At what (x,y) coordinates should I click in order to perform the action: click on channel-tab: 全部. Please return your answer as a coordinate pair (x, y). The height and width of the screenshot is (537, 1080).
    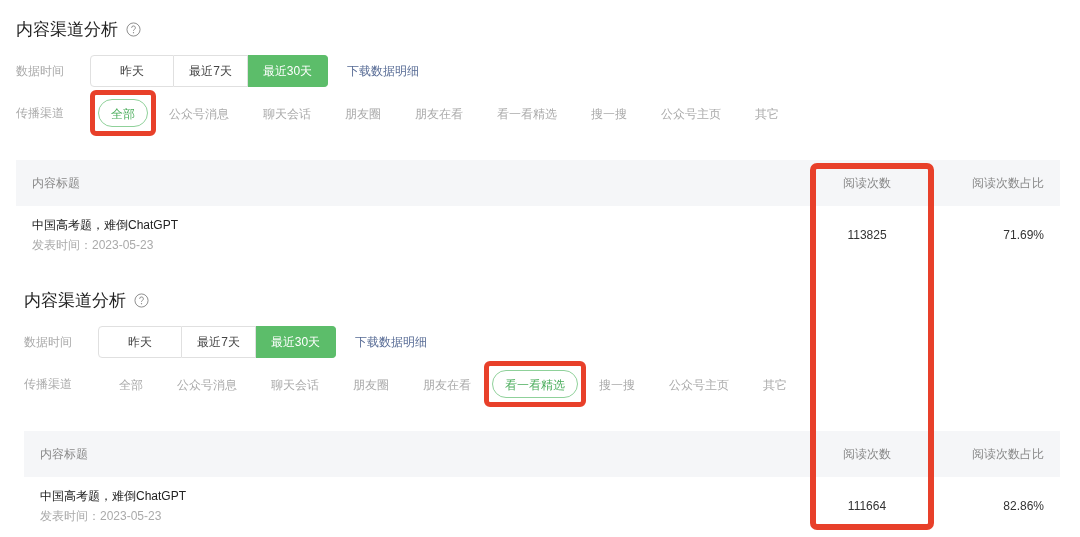
    Looking at the image, I should click on (131, 384).